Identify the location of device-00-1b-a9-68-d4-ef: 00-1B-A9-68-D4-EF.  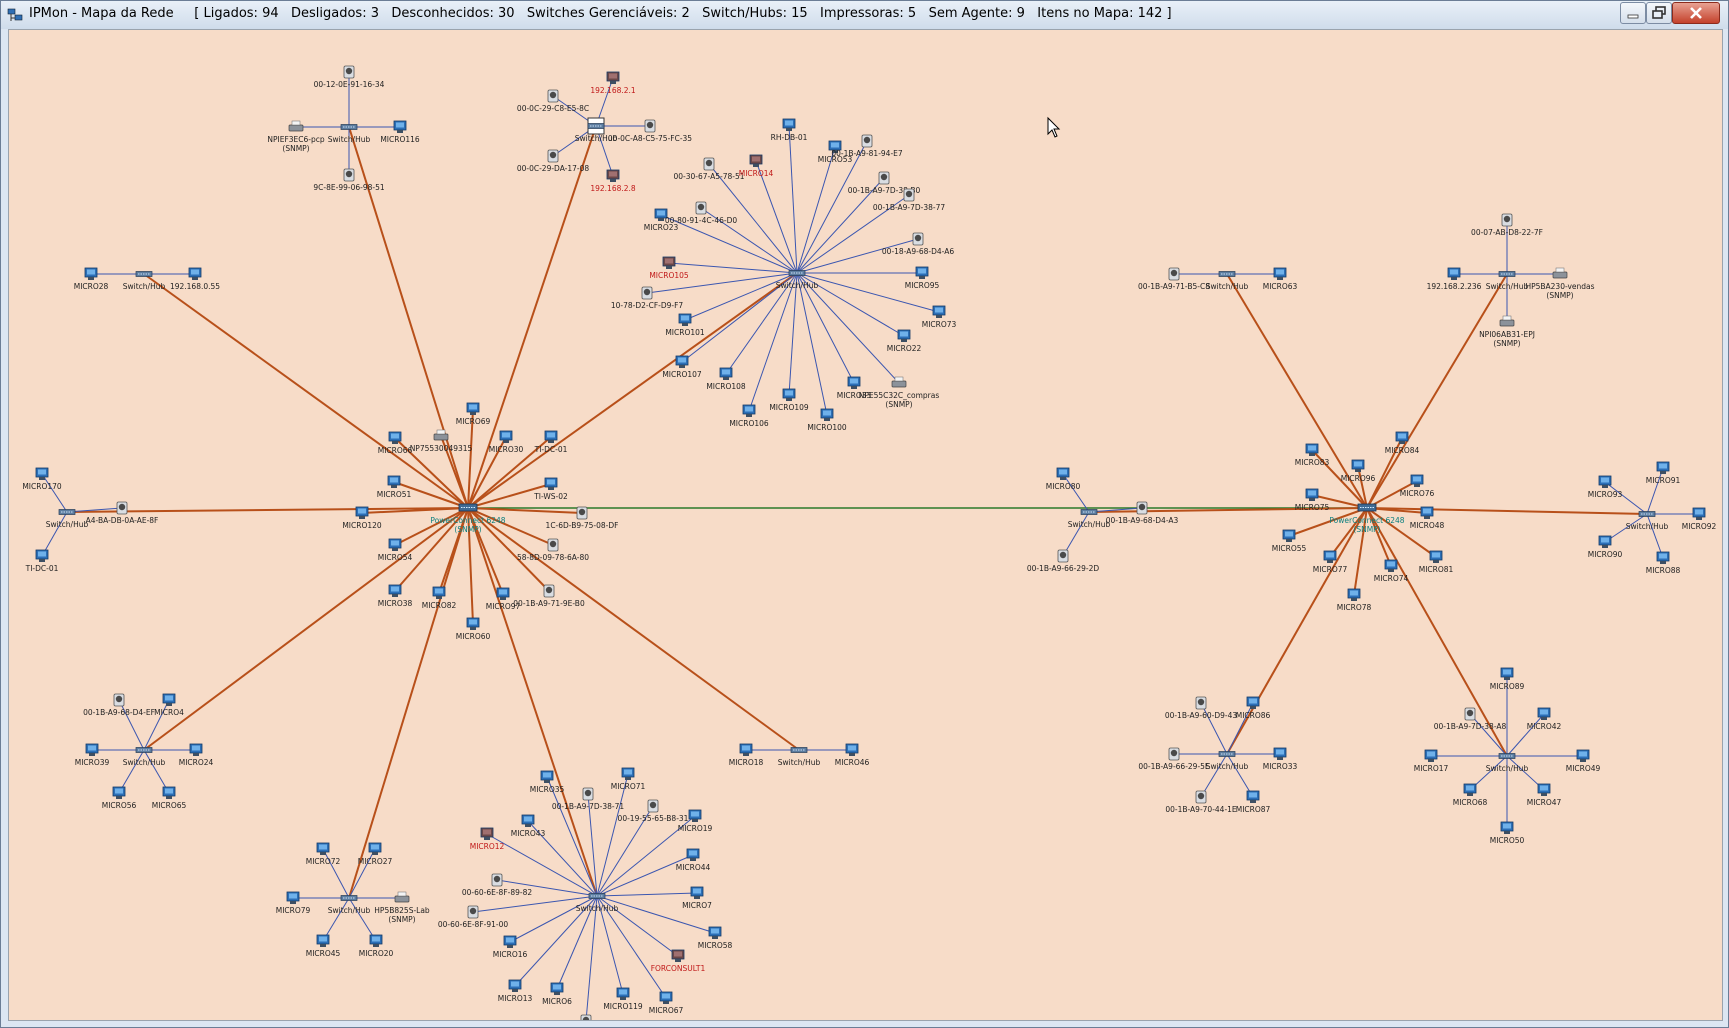
(119, 705).